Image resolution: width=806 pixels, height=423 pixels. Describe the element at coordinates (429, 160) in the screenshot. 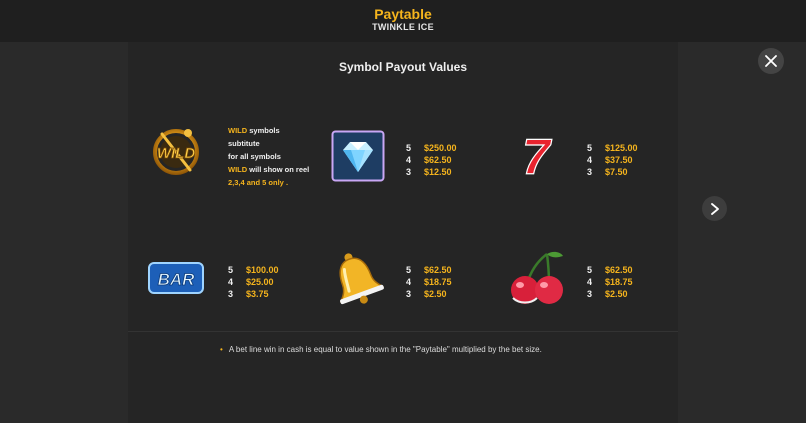

I see `payout-row: 4 $62.50` at that location.